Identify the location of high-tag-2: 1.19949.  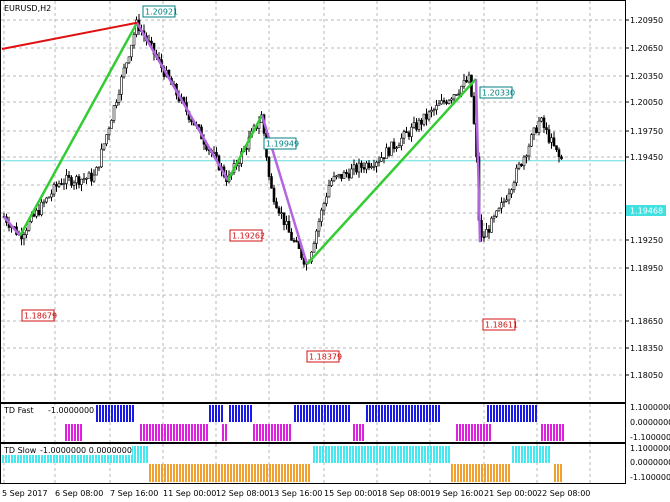
(281, 143).